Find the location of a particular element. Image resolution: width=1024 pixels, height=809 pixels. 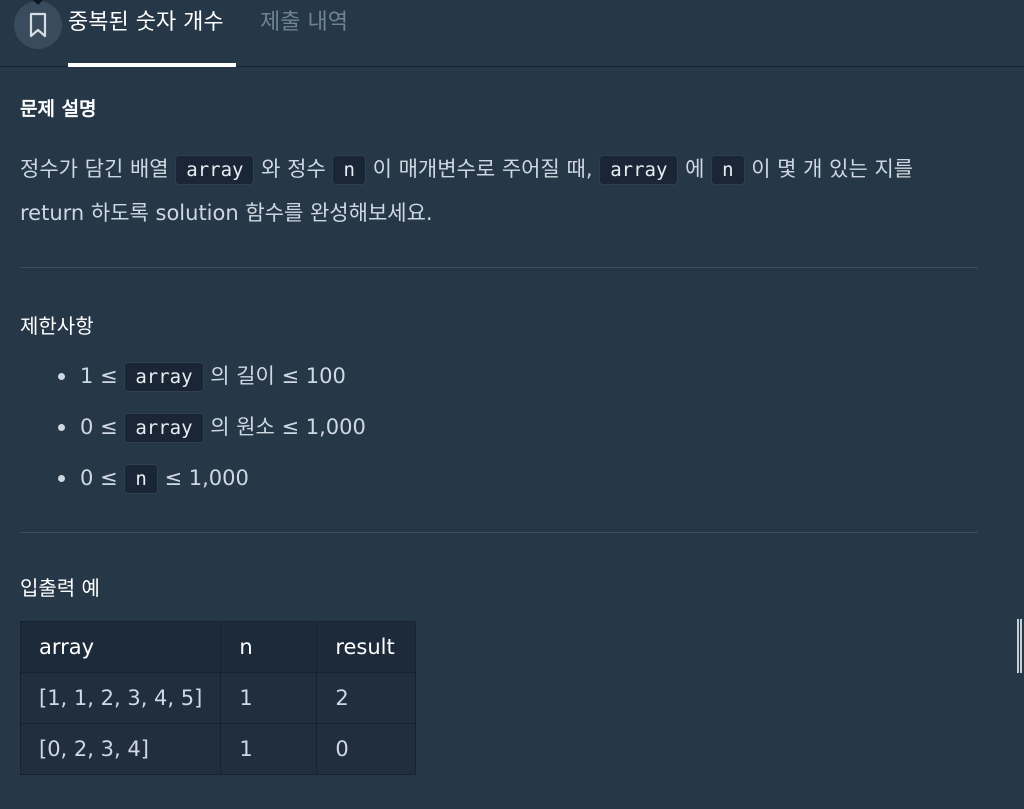

table-cell: 2 is located at coordinates (366, 698).